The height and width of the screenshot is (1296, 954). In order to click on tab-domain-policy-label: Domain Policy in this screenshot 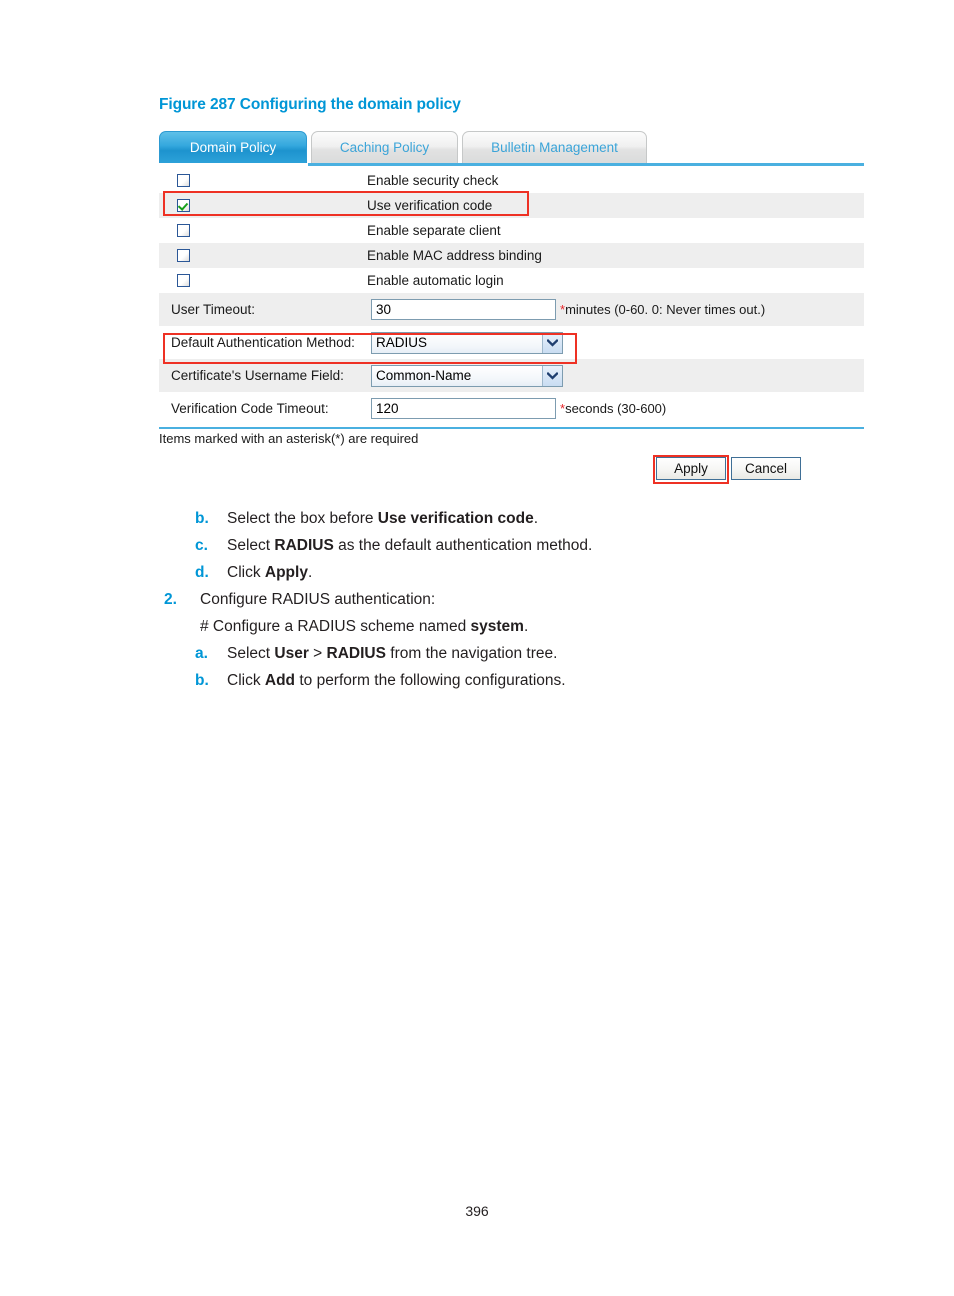, I will do `click(233, 147)`.